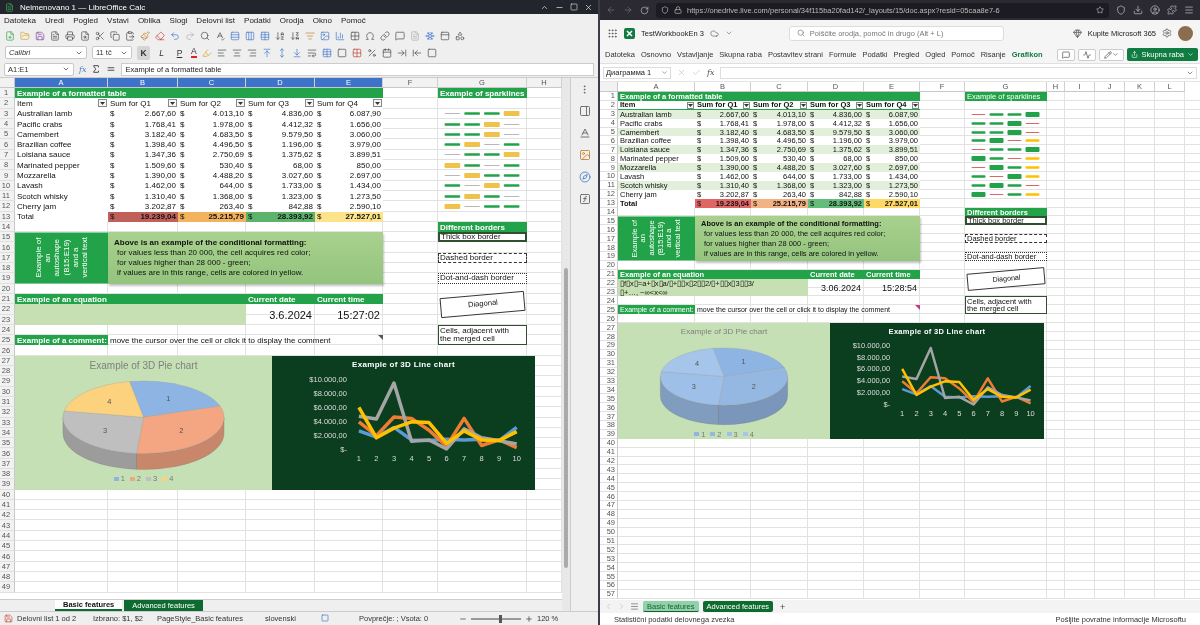 The image size is (1200, 625). What do you see at coordinates (61, 206) in the screenshot?
I see `item-cell: Cherry jam` at bounding box center [61, 206].